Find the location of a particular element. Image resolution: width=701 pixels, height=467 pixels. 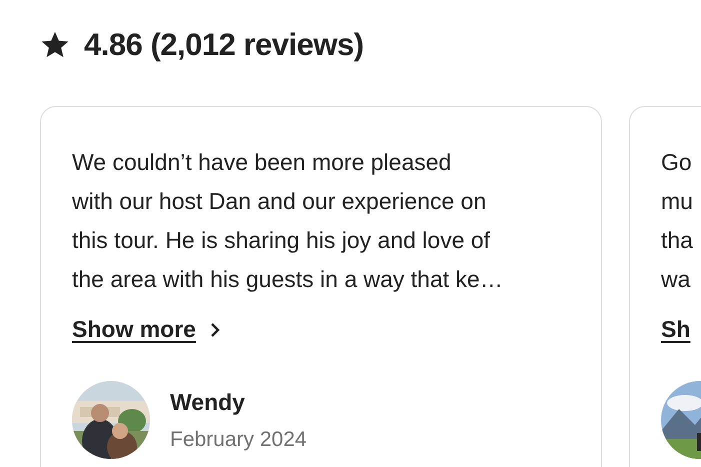

rating-summary: 4.86 (2,012 reviews) is located at coordinates (224, 45).